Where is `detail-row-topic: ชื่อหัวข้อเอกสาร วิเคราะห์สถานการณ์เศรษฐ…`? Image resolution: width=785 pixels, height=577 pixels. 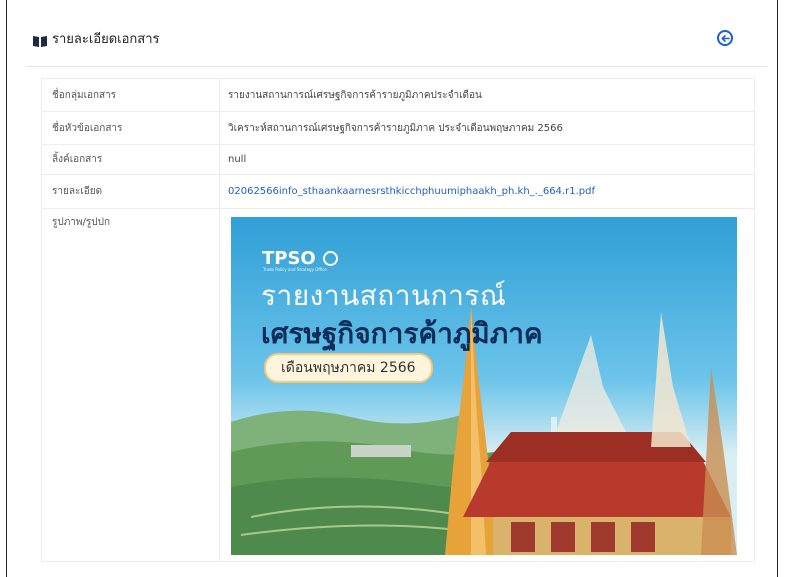 detail-row-topic: ชื่อหัวข้อเอกสาร วิเคราะห์สถานการณ์เศรษฐ… is located at coordinates (398, 128).